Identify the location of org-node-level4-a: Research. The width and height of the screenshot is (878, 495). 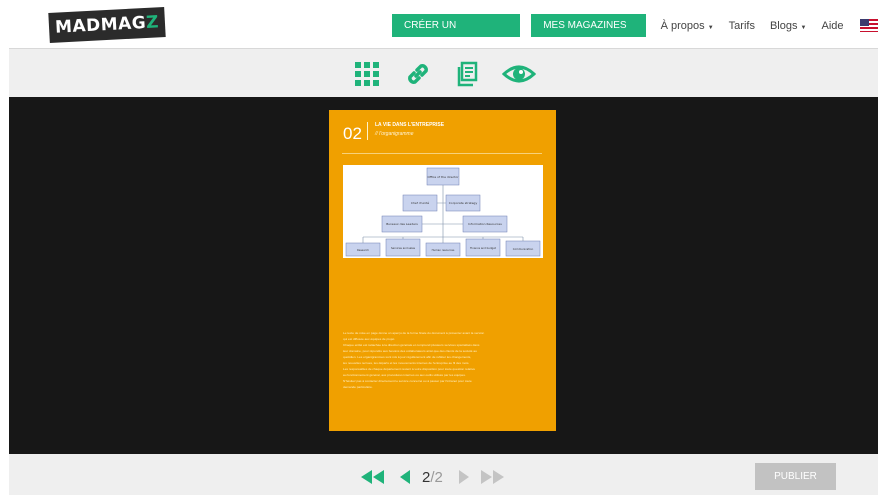
(363, 250).